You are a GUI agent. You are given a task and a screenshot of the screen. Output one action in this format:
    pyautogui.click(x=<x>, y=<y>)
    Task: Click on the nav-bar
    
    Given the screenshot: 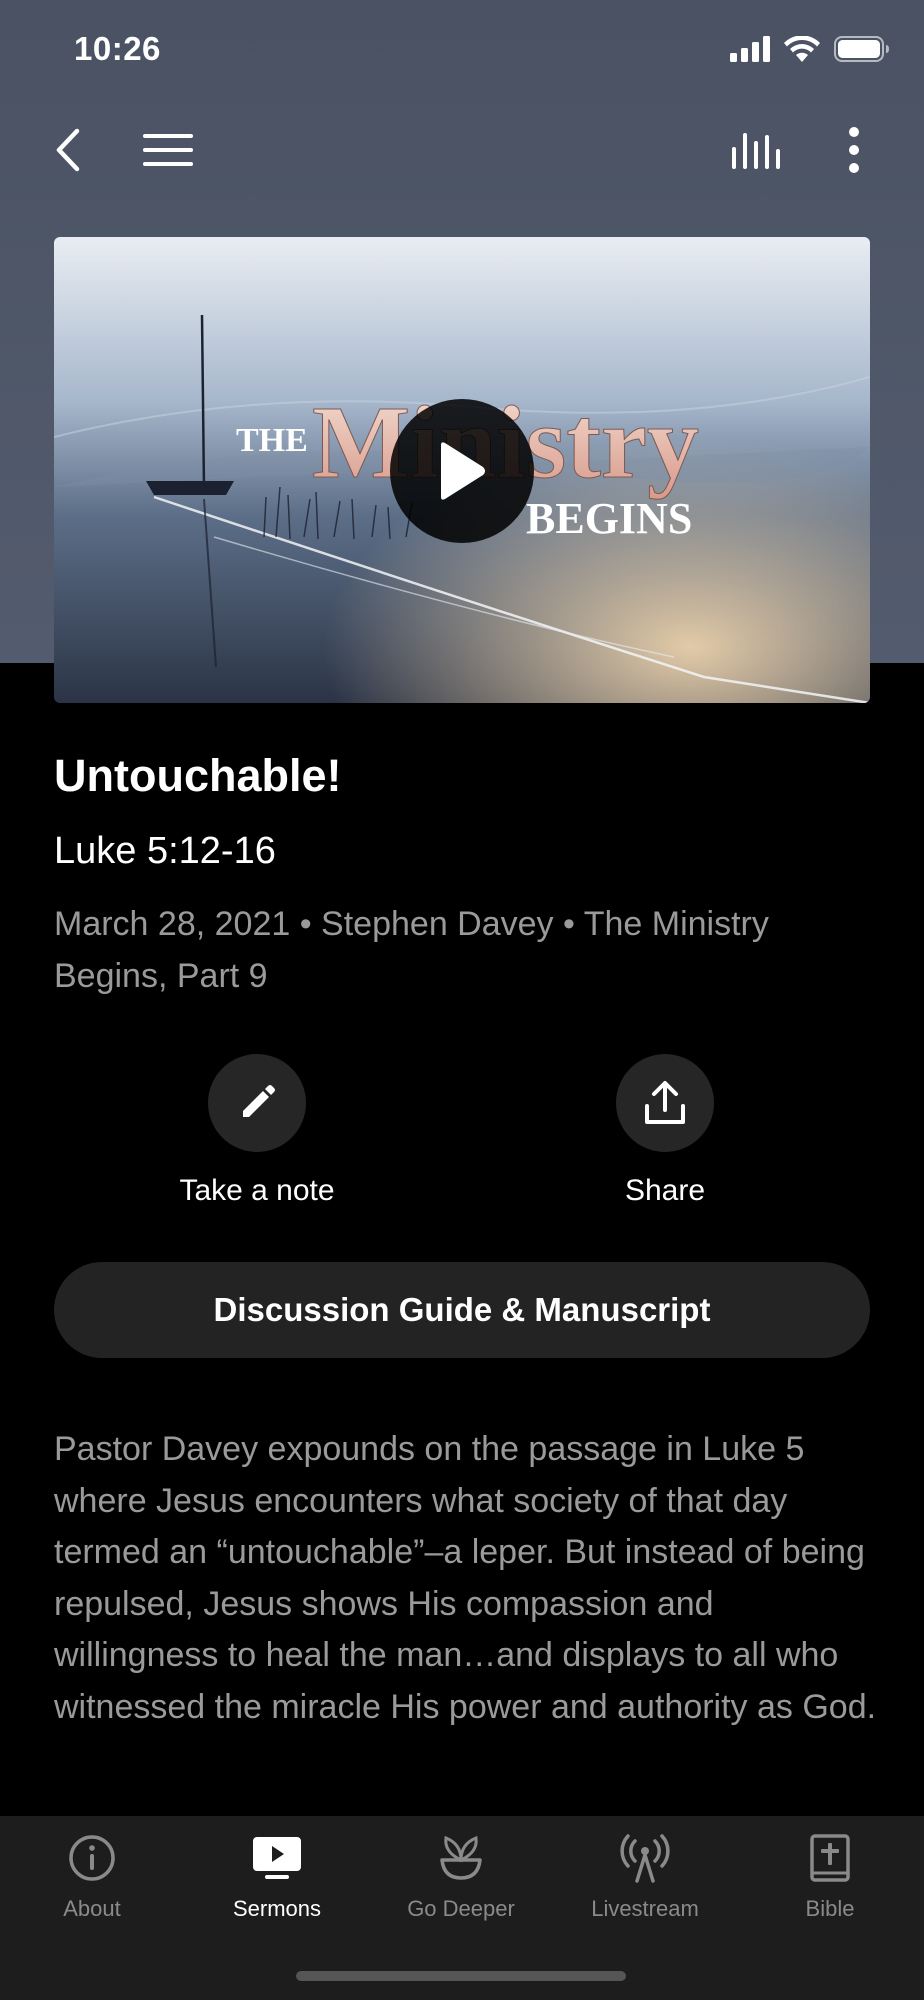 What is the action you would take?
    pyautogui.click(x=462, y=150)
    